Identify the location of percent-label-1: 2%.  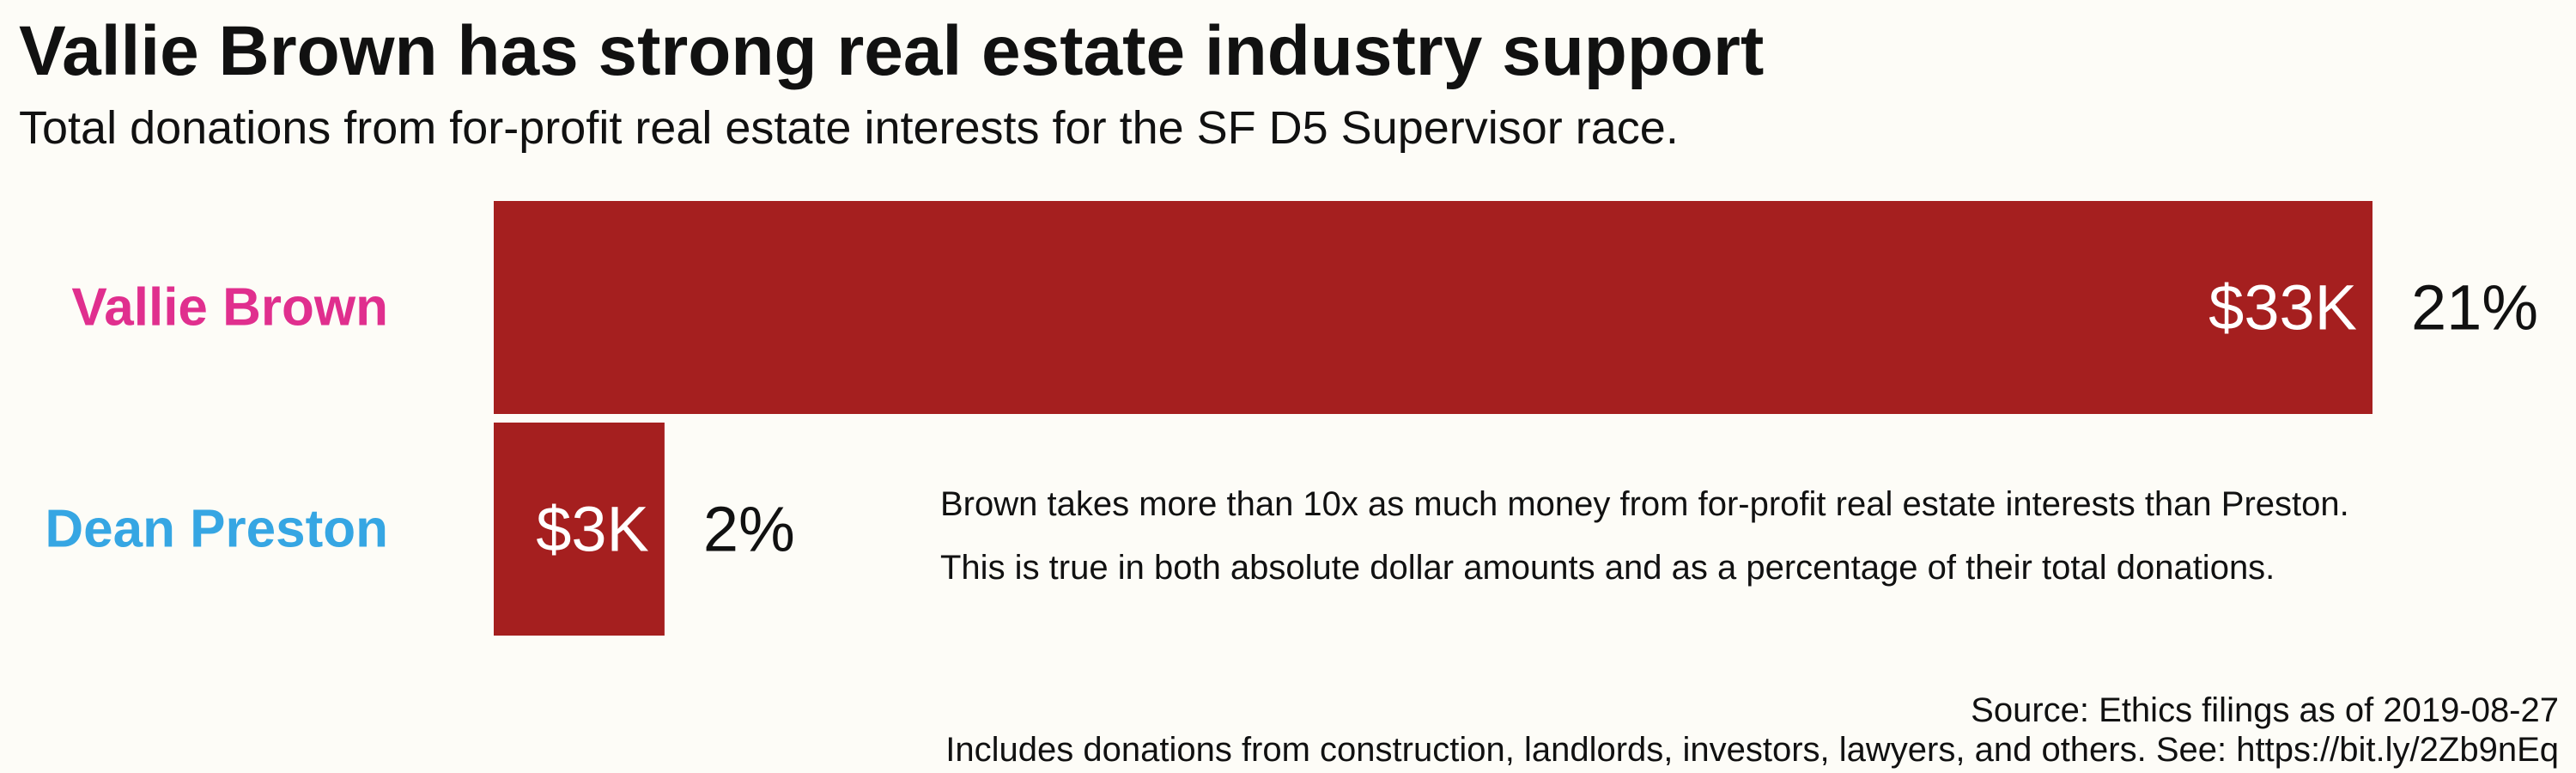
(749, 529).